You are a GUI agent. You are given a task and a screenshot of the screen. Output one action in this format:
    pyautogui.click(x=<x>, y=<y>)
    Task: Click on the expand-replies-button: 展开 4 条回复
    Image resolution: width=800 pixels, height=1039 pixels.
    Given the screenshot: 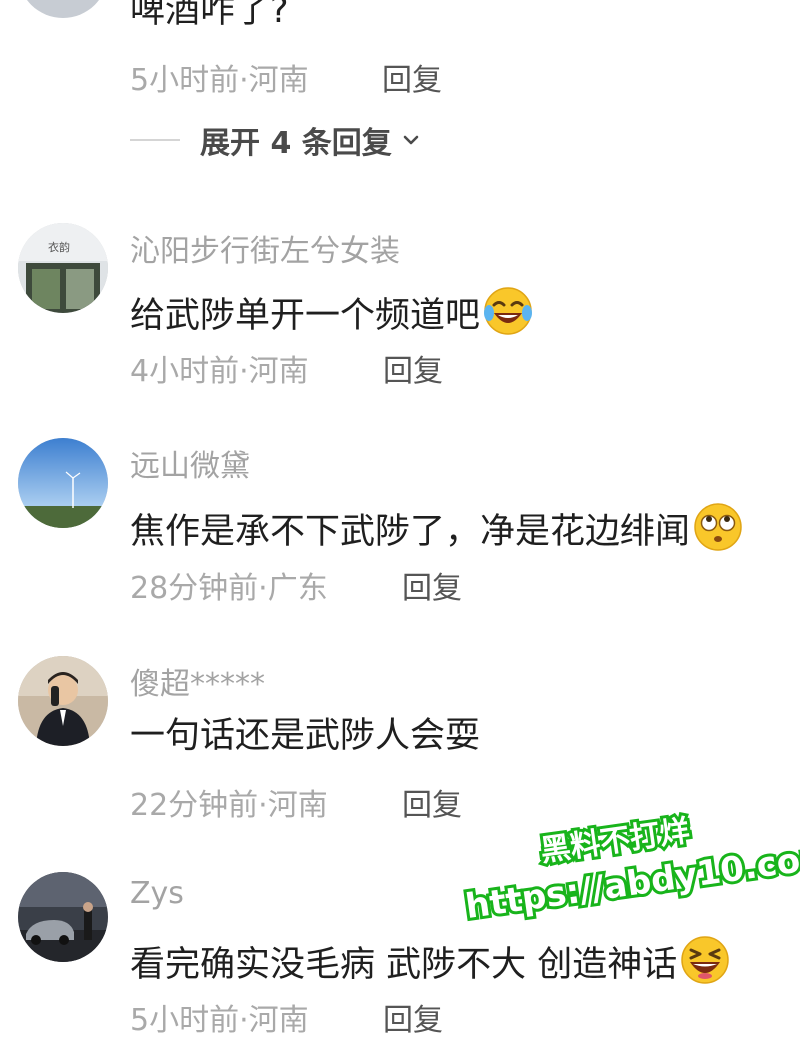 What is the action you would take?
    pyautogui.click(x=275, y=140)
    